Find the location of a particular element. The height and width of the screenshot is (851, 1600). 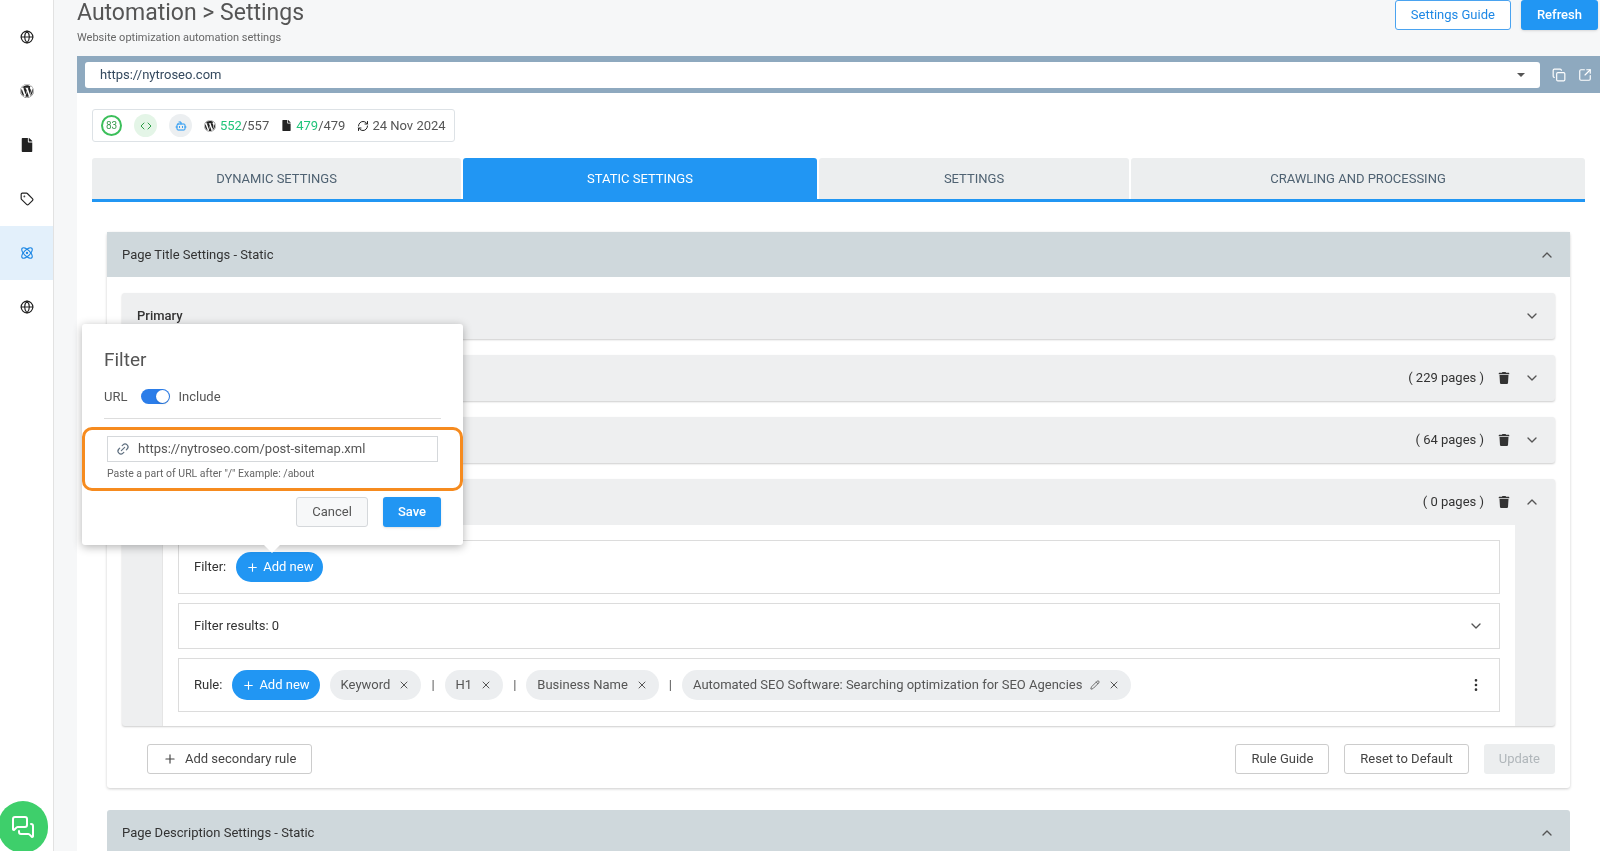

page-count: ( 64 pages ) is located at coordinates (1449, 440).